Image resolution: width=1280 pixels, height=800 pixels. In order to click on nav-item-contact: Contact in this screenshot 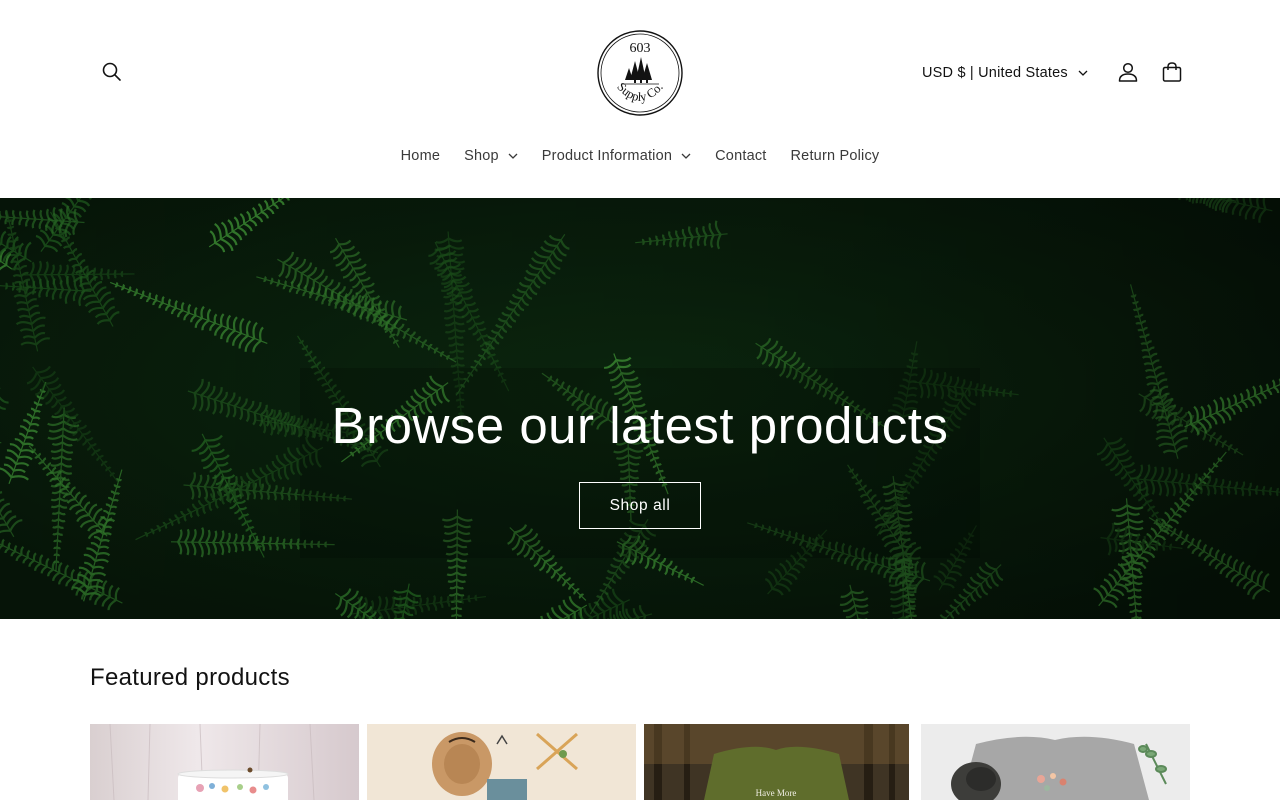, I will do `click(740, 156)`.